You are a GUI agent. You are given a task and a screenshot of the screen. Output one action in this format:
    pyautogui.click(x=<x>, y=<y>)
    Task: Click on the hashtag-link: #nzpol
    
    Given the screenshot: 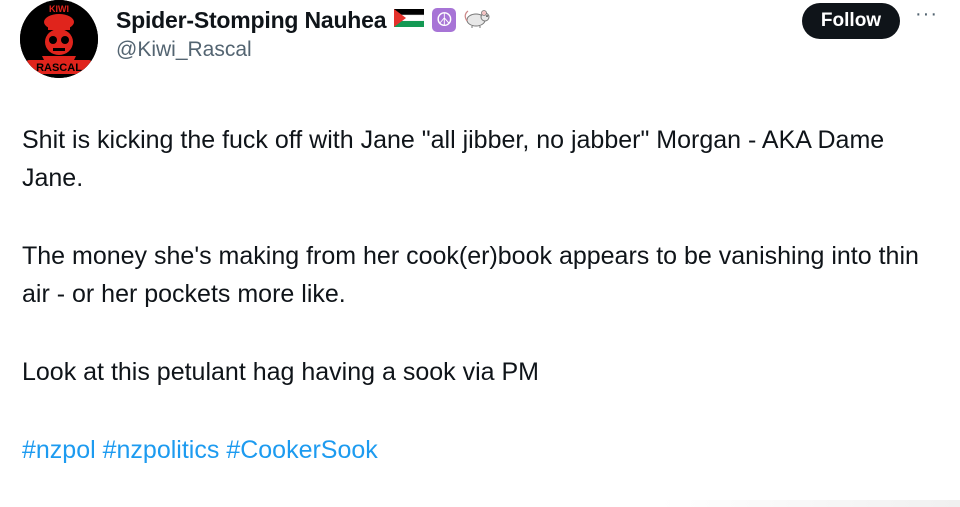 What is the action you would take?
    pyautogui.click(x=59, y=450)
    